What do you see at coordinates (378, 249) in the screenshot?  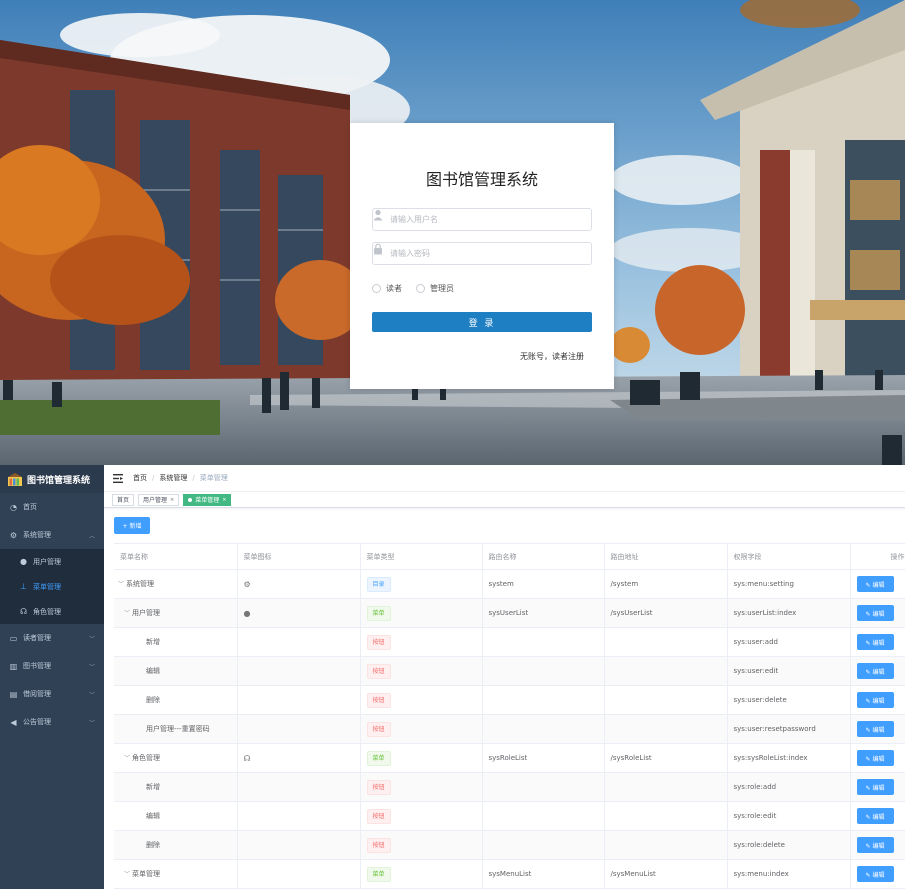 I see `lock-icon` at bounding box center [378, 249].